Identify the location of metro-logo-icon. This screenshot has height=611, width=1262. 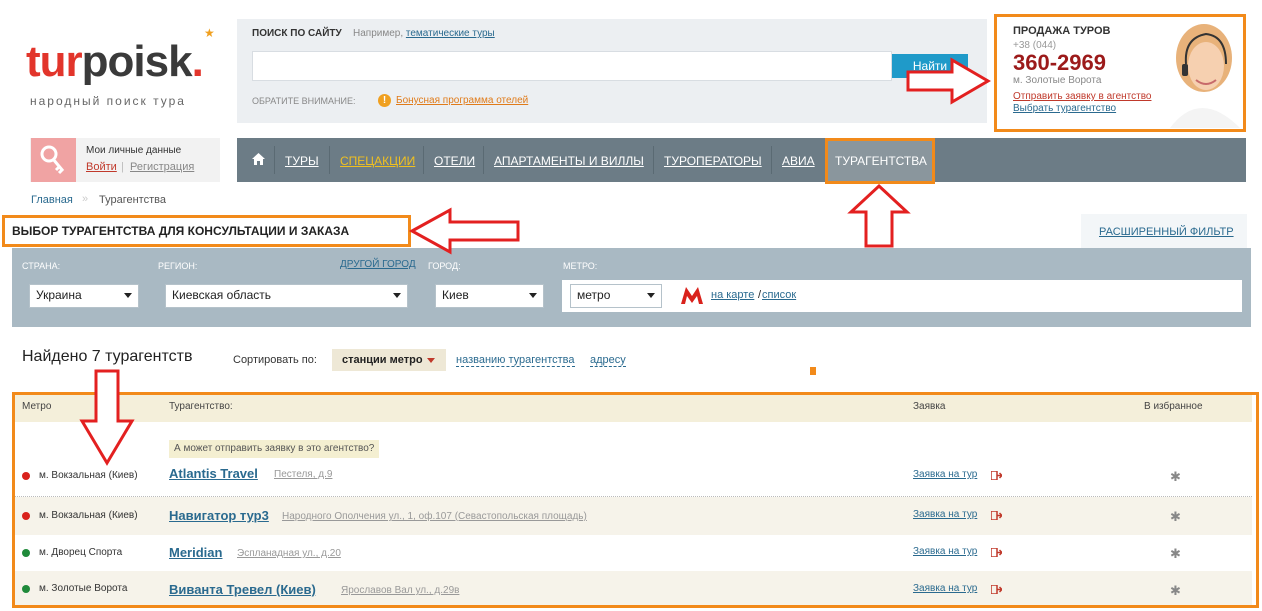
(692, 295).